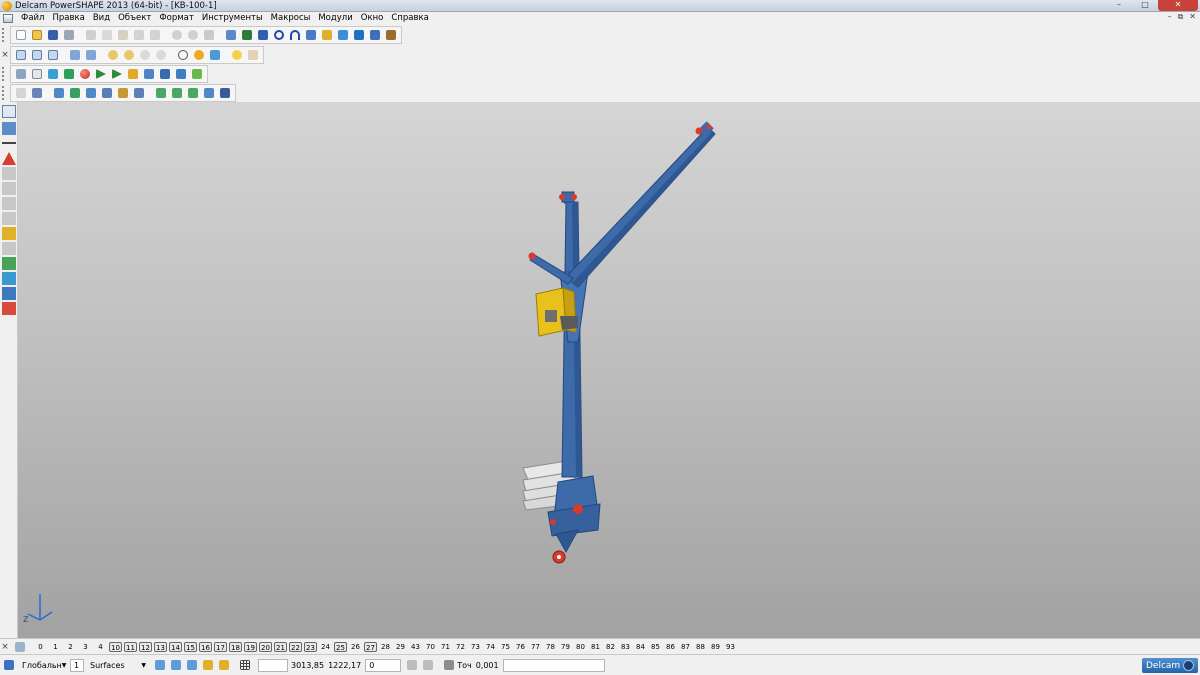 This screenshot has height=675, width=1200. Describe the element at coordinates (370, 646) in the screenshot. I see `layer-button: 27` at that location.